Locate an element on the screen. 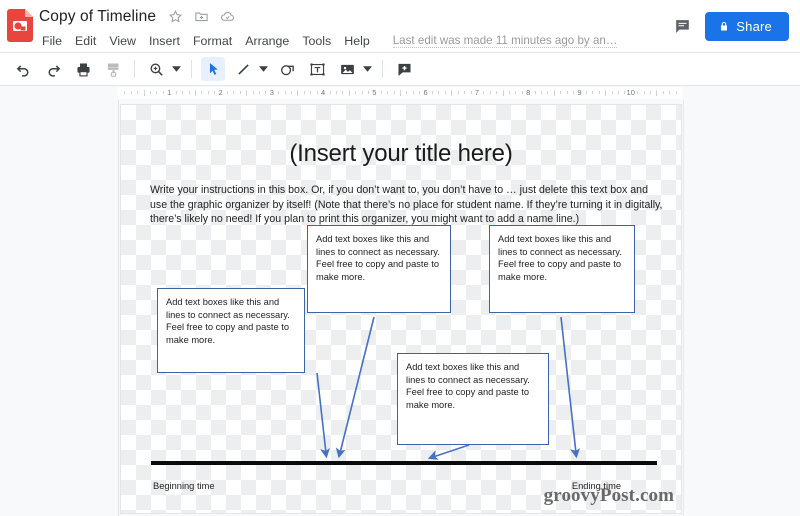  shape-tool-button is located at coordinates (287, 69).